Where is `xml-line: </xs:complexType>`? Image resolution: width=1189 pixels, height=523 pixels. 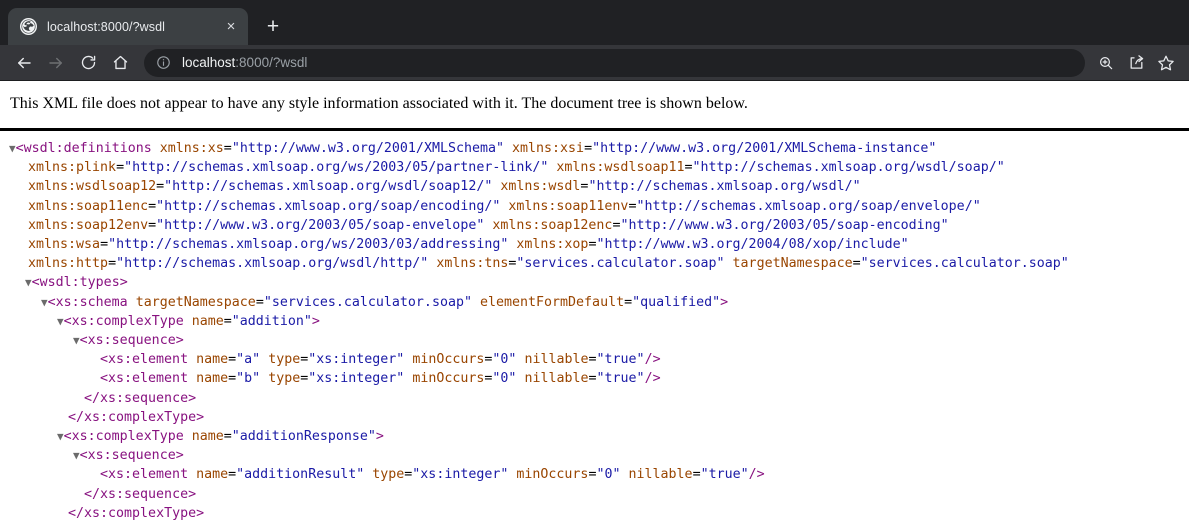 xml-line: </xs:complexType> is located at coordinates (597, 417).